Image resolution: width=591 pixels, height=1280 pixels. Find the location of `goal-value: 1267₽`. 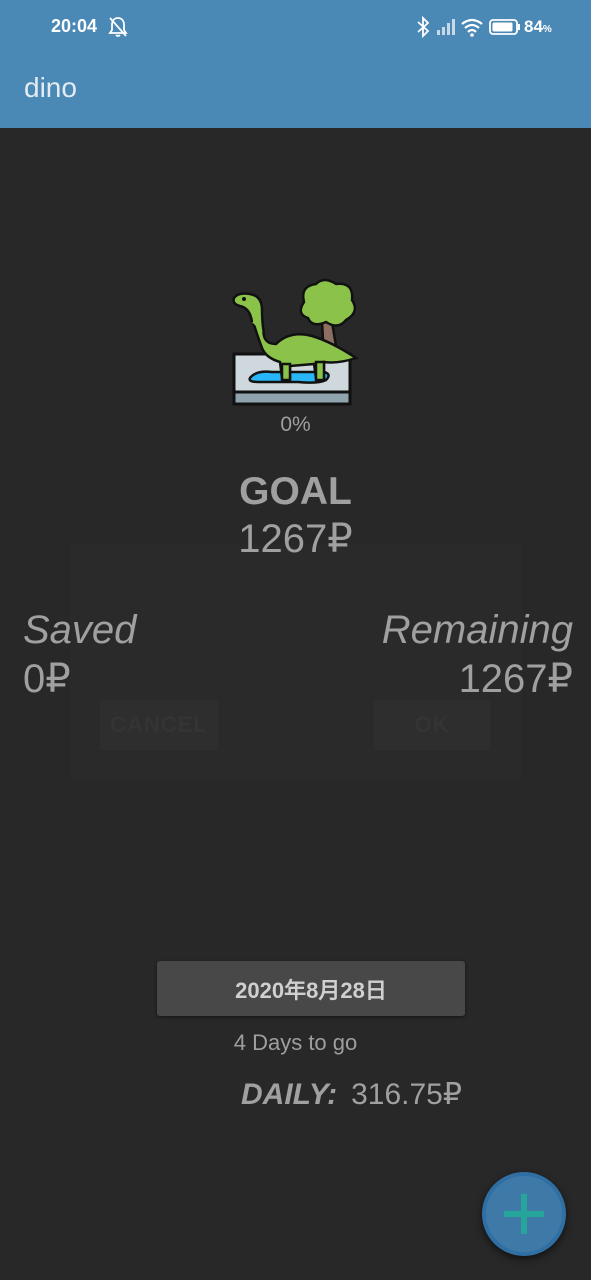

goal-value: 1267₽ is located at coordinates (295, 539).